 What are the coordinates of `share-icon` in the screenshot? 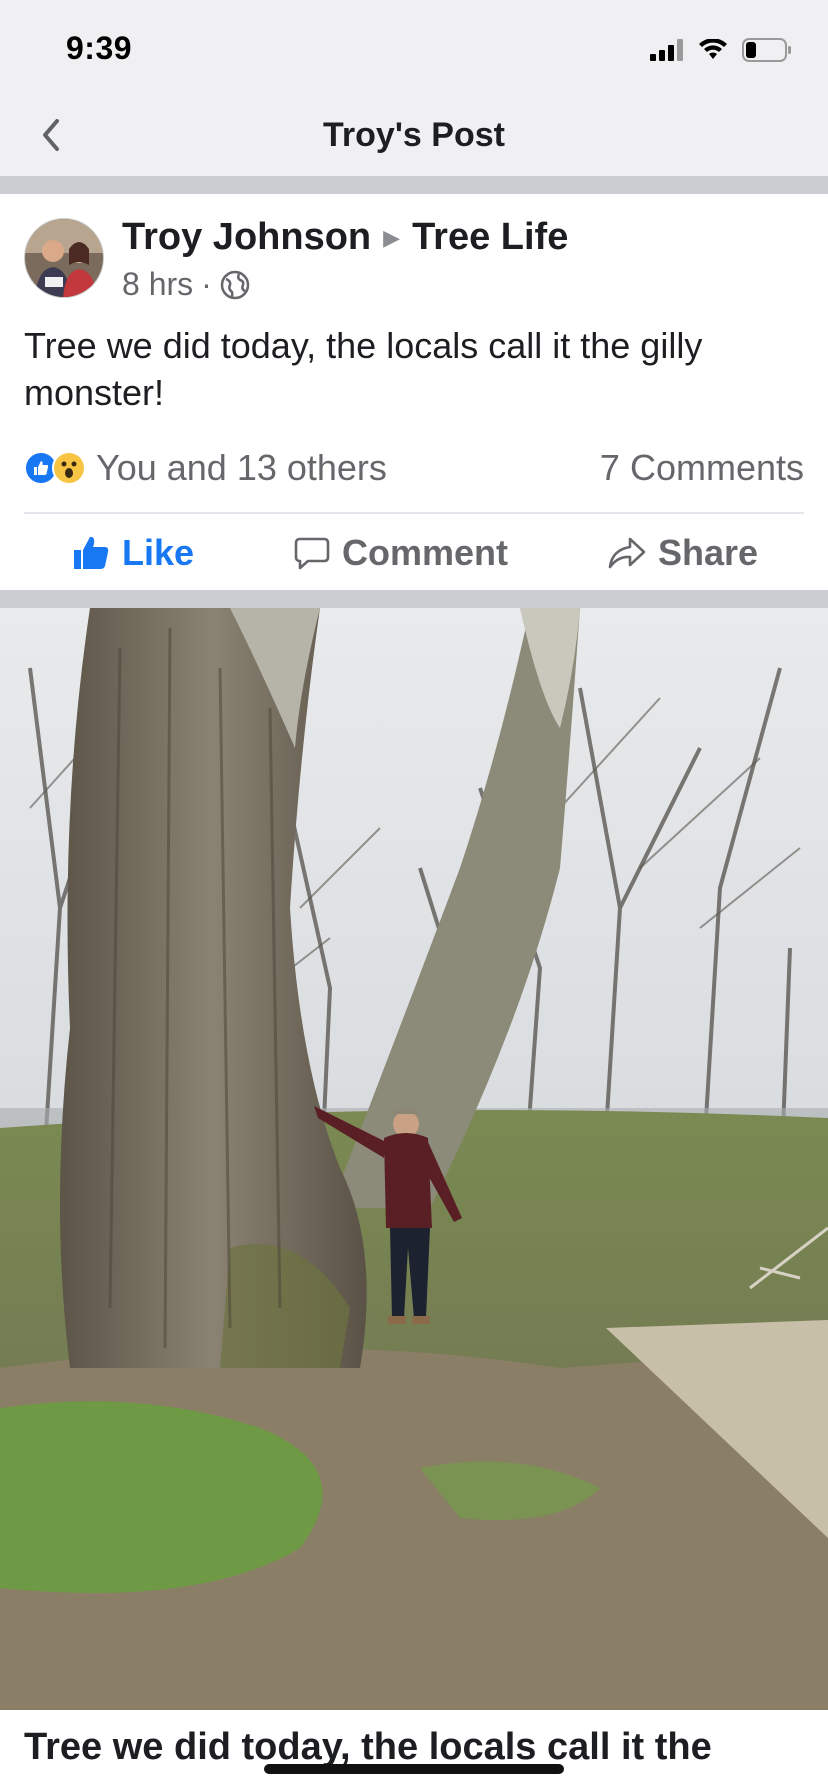 It's located at (627, 553).